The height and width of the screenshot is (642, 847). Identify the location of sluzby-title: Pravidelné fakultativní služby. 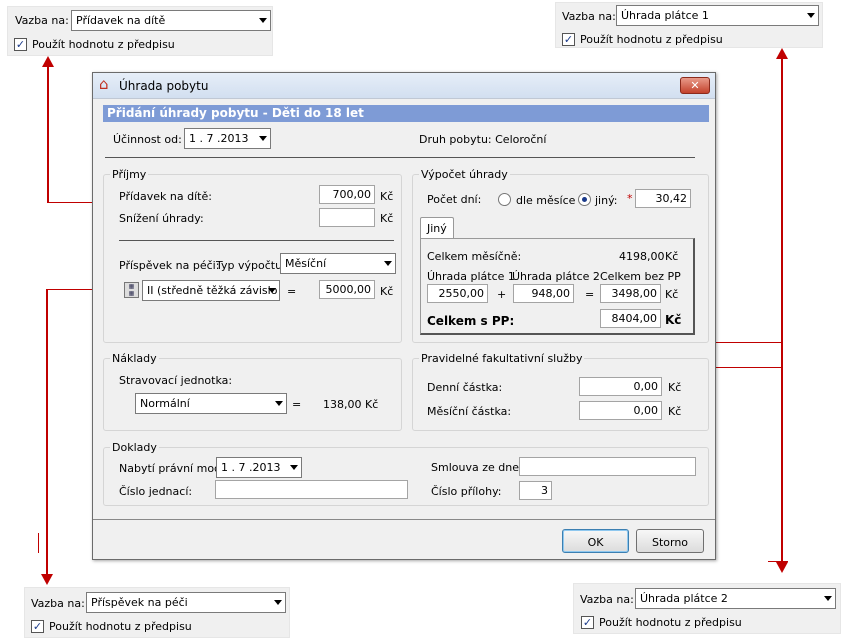
(502, 358).